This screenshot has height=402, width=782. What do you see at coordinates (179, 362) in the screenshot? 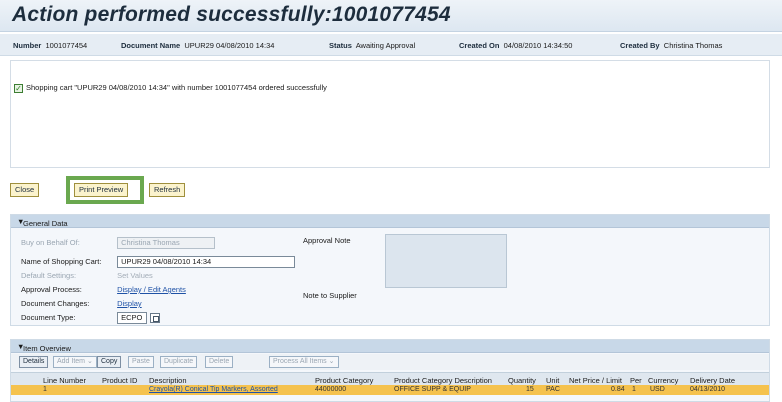
I see `duplicate-button: Duplicate` at bounding box center [179, 362].